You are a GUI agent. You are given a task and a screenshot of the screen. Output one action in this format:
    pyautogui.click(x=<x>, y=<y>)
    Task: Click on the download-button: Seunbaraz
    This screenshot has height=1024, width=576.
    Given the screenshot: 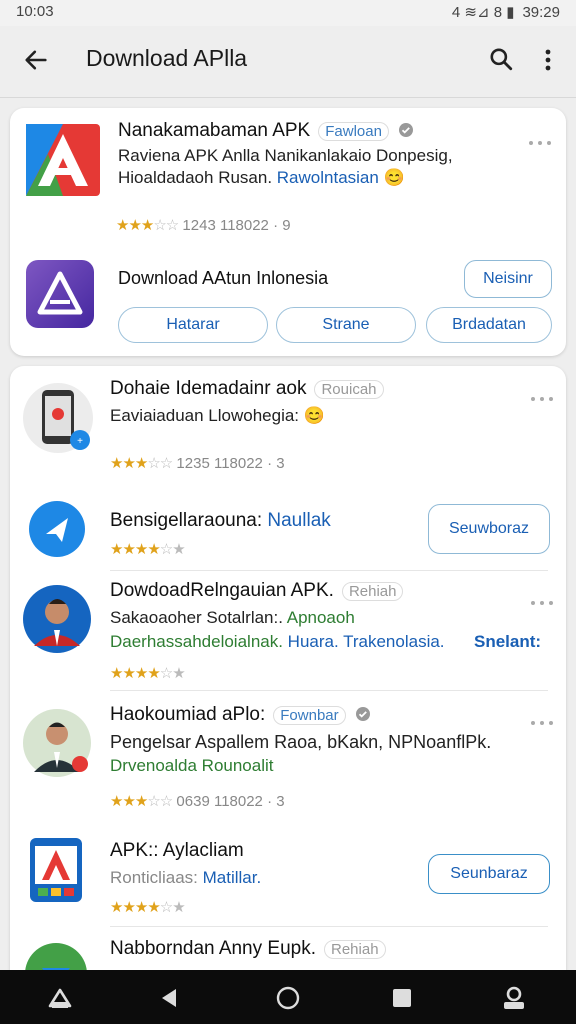 What is the action you would take?
    pyautogui.click(x=489, y=874)
    